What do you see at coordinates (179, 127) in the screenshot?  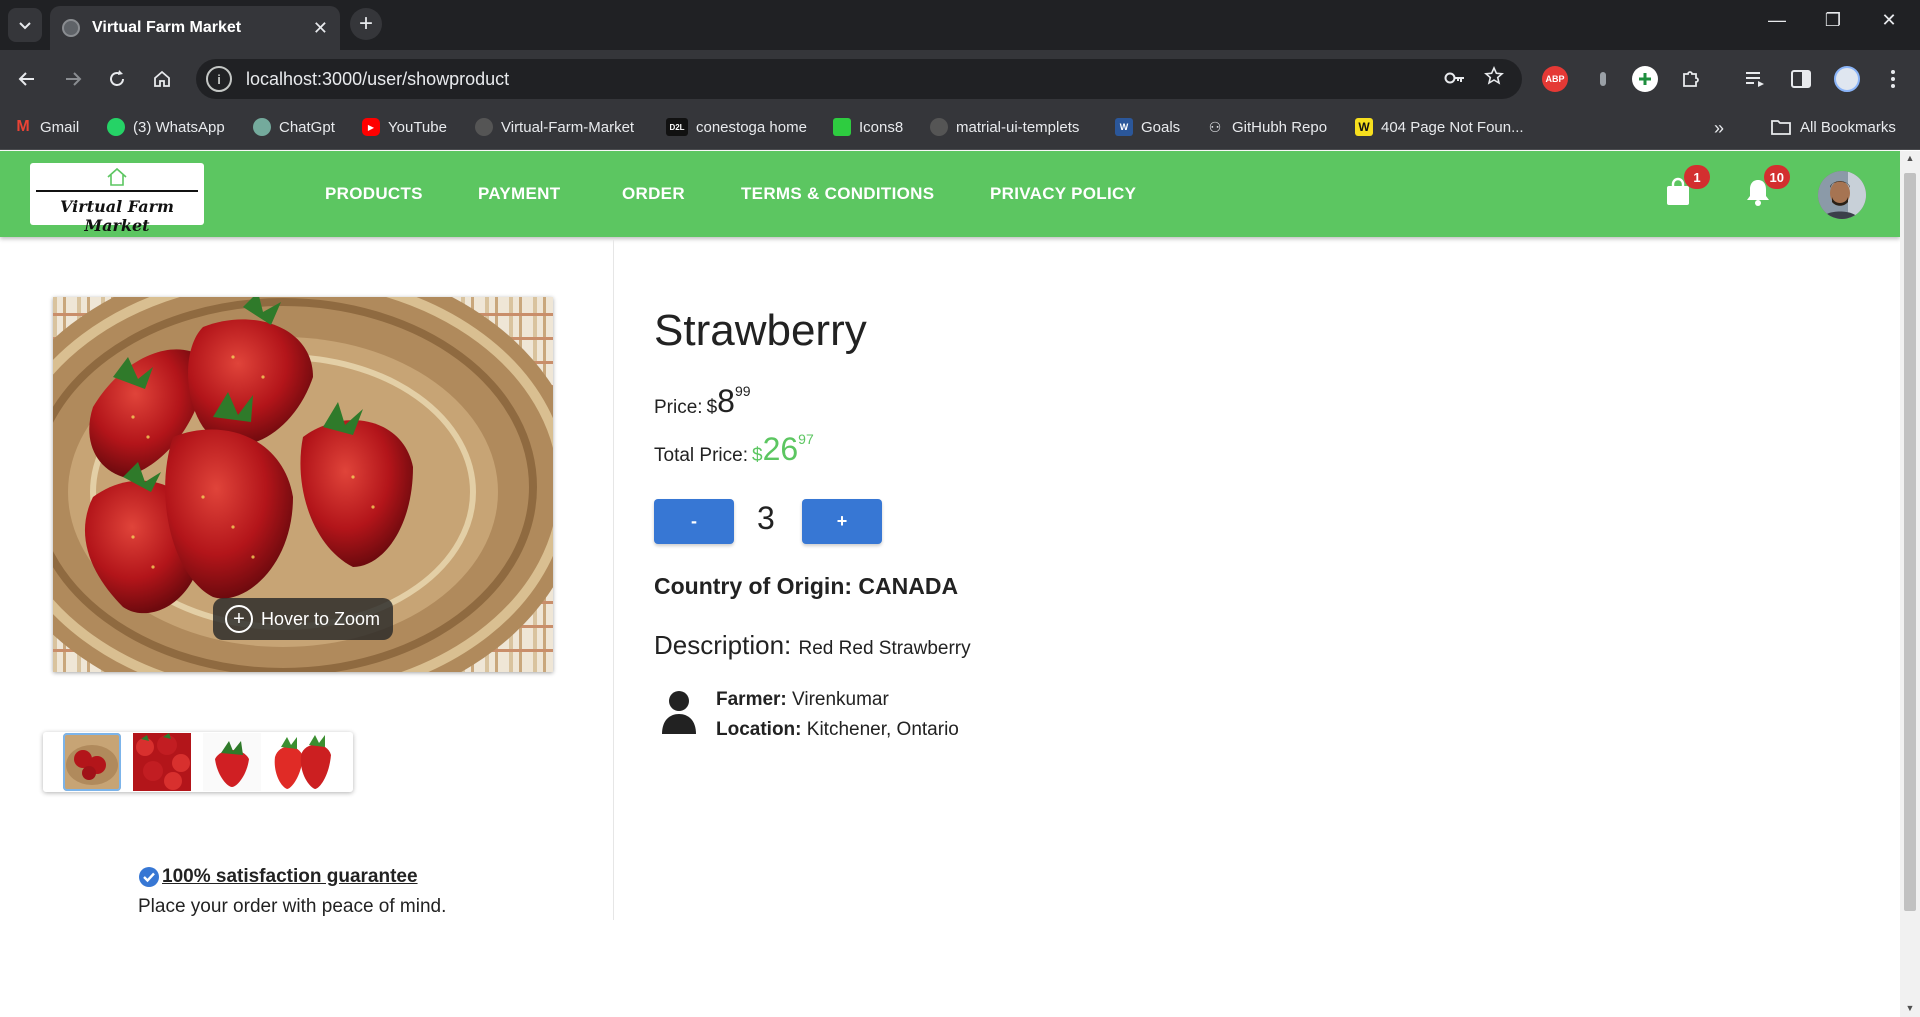 I see `bookmark-label: (3) WhatsApp` at bounding box center [179, 127].